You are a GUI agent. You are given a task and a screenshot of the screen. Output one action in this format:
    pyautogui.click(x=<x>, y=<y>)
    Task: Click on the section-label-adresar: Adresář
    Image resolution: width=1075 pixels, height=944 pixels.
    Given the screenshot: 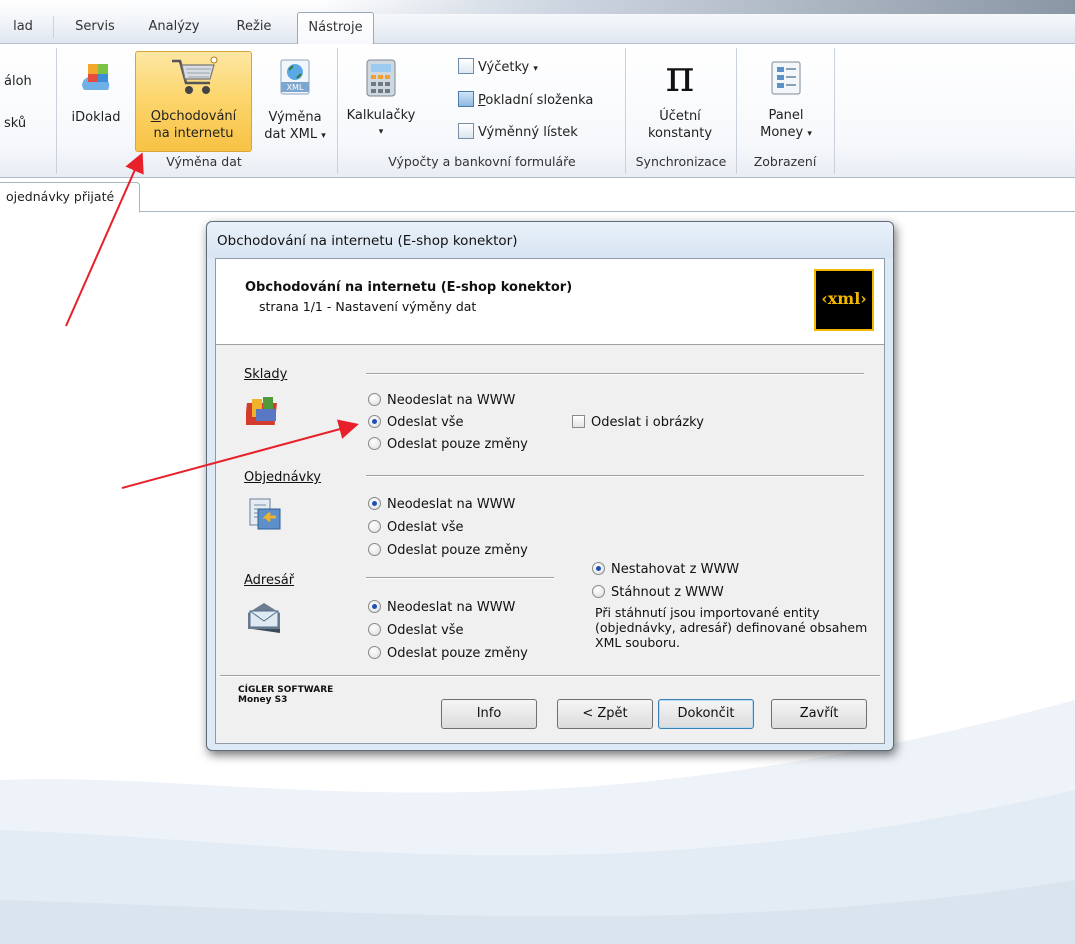 What is the action you would take?
    pyautogui.click(x=269, y=580)
    